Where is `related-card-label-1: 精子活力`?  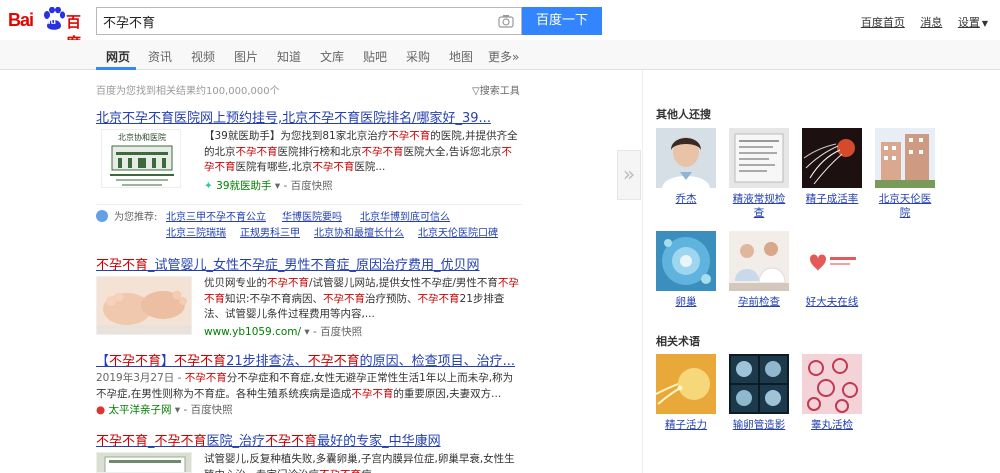 related-card-label-1: 精子活力 is located at coordinates (686, 425).